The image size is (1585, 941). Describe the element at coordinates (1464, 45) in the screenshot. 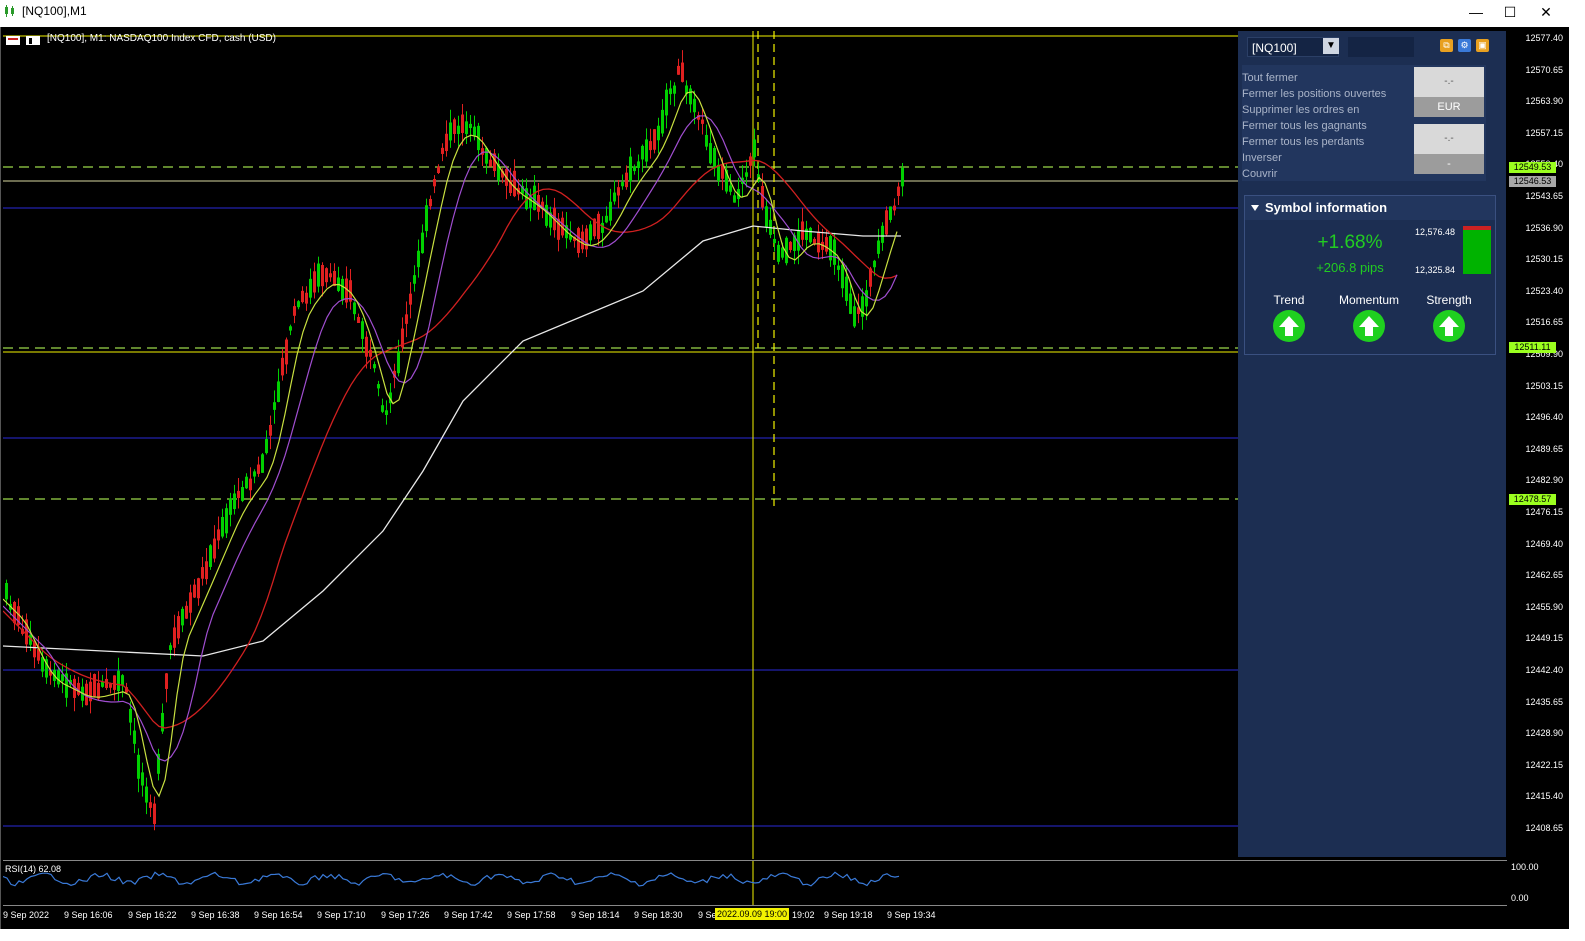

I see `gear-icon: ⚙` at that location.